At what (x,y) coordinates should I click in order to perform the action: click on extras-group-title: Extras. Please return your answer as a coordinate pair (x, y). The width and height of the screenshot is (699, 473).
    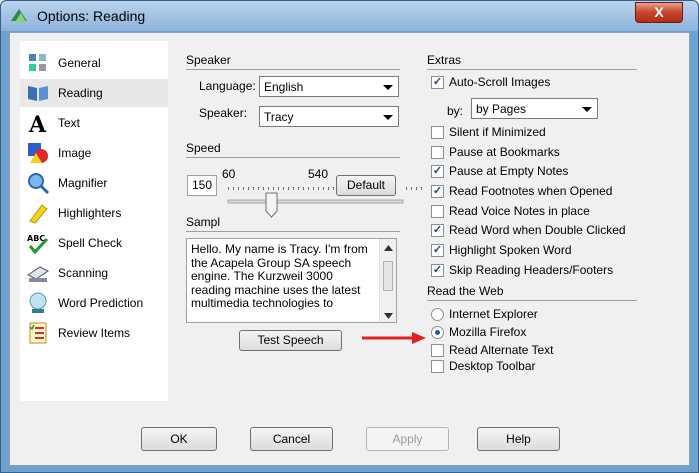
    Looking at the image, I should click on (444, 60).